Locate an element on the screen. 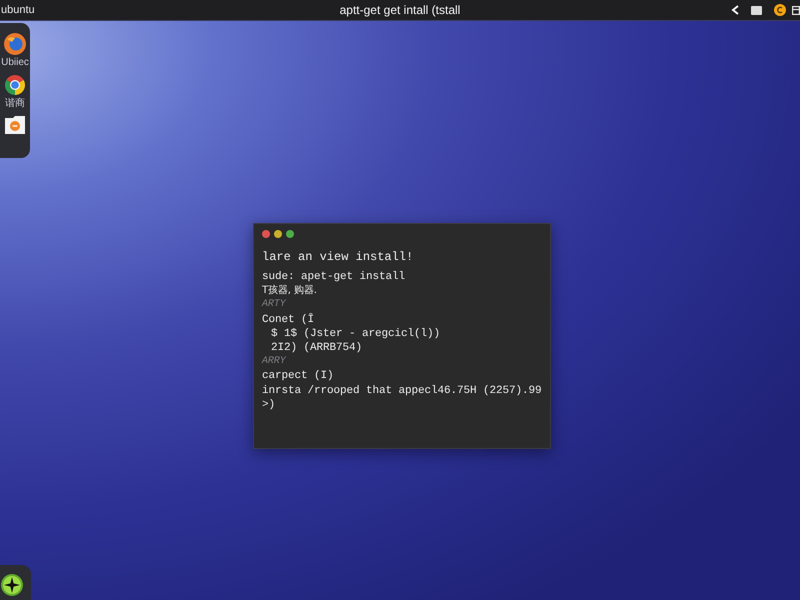  window-icon is located at coordinates (756, 10).